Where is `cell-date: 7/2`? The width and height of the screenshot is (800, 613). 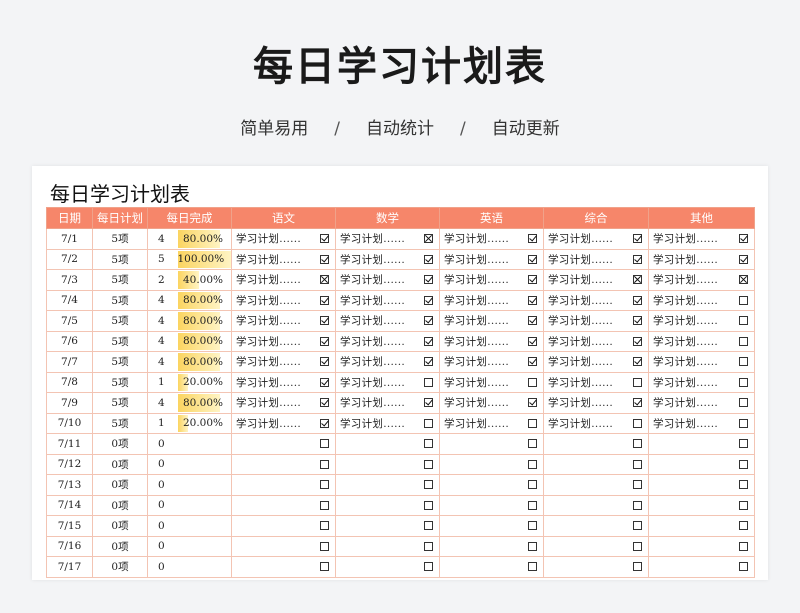 cell-date: 7/2 is located at coordinates (69, 259).